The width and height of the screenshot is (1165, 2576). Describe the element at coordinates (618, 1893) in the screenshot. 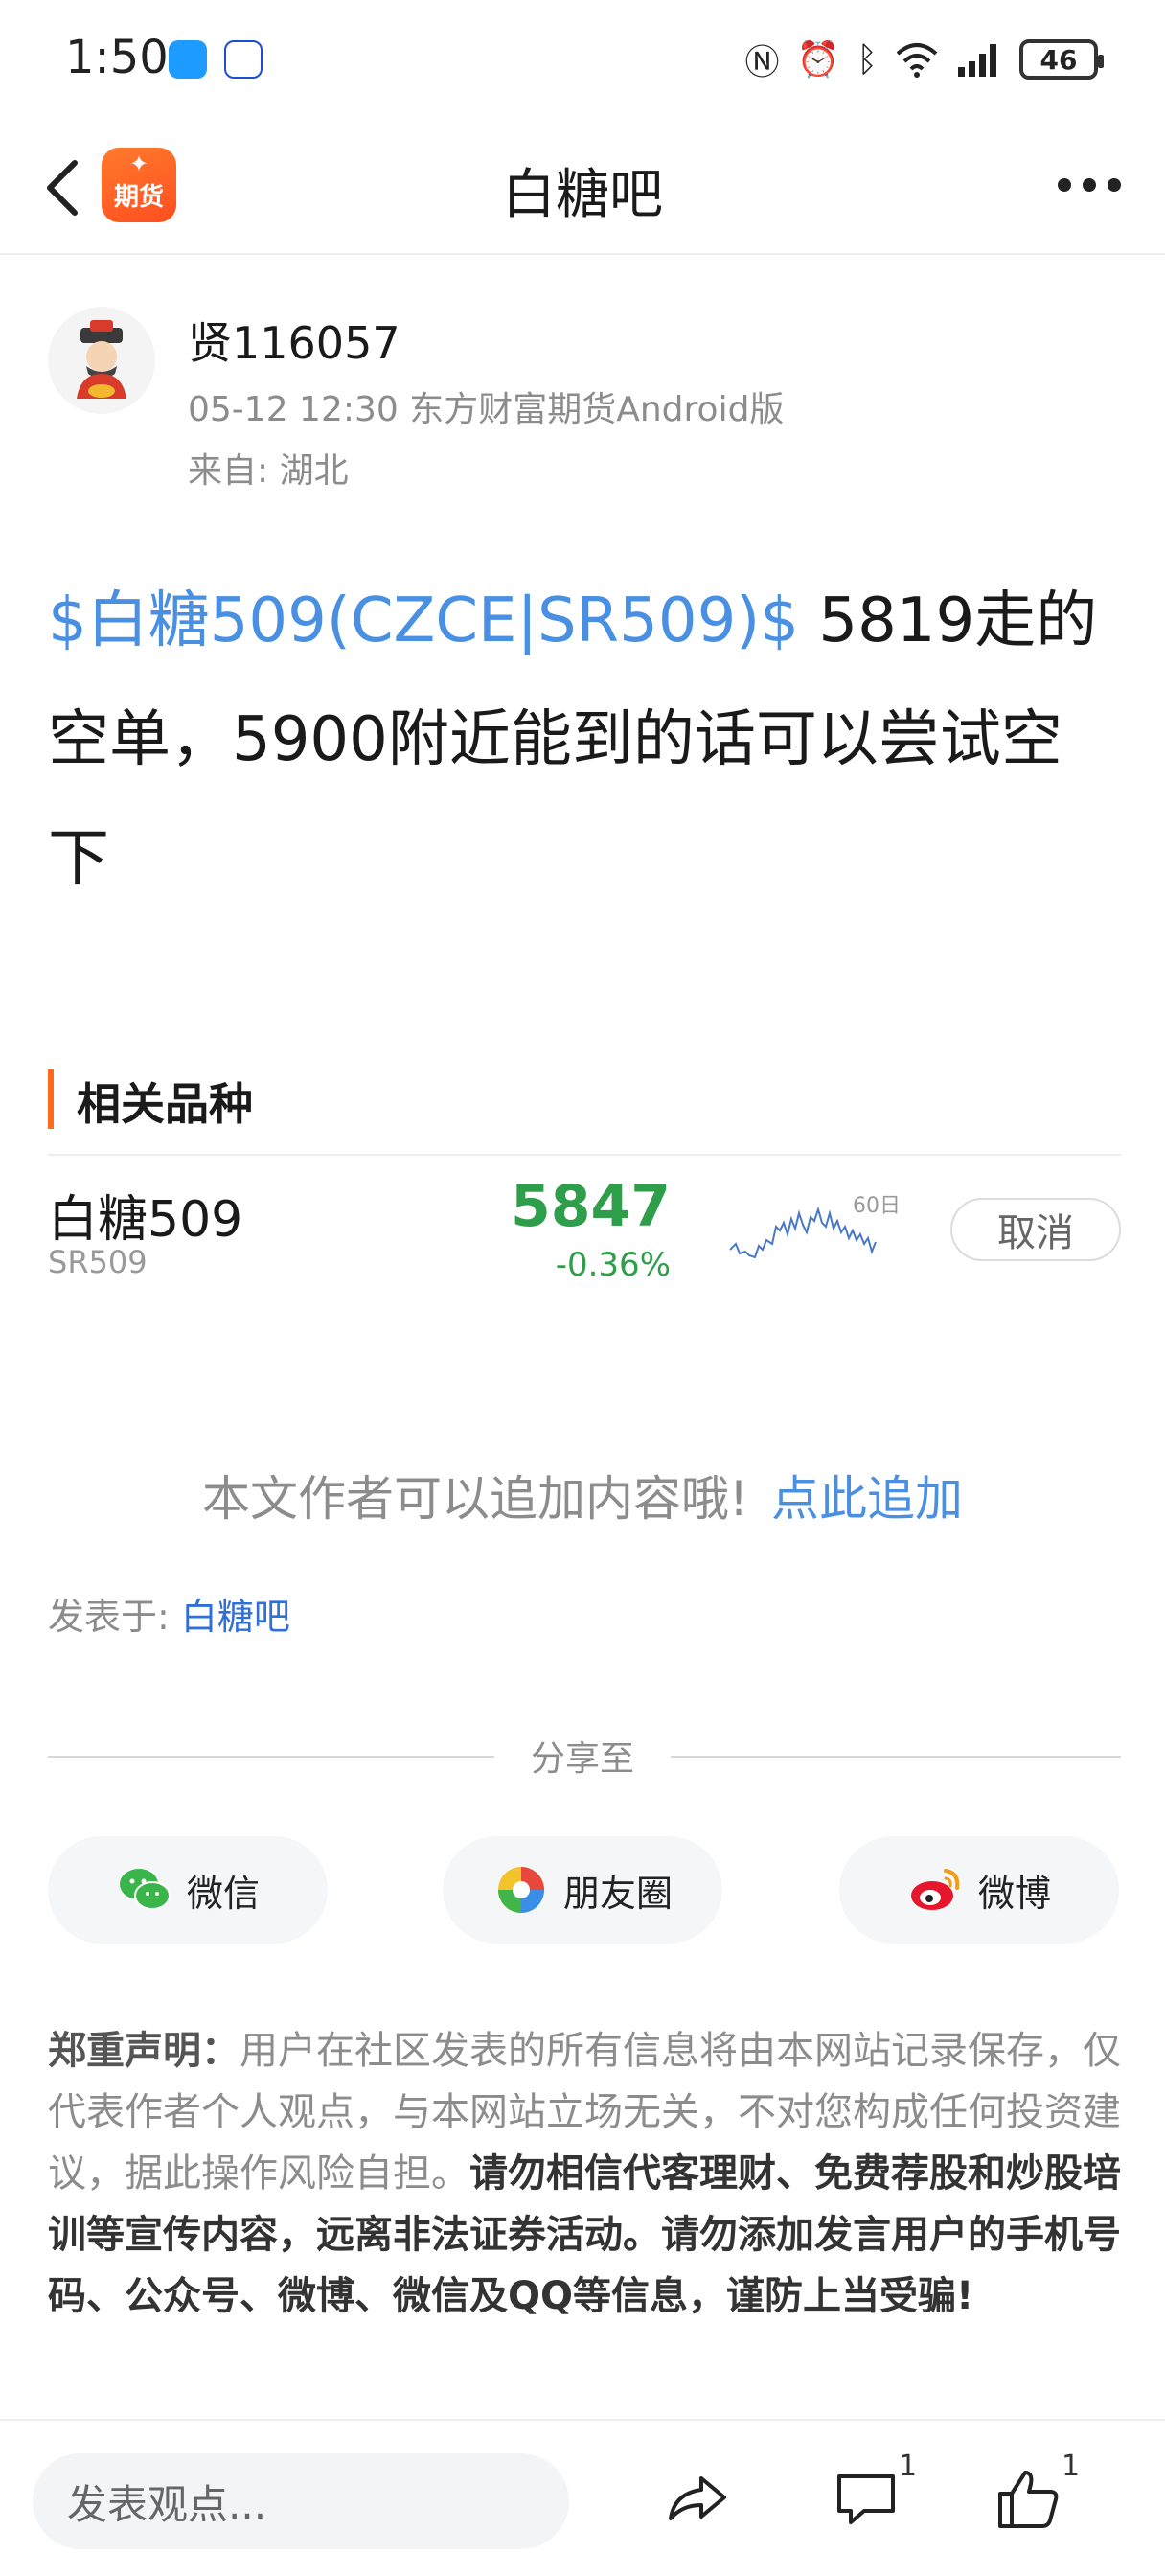

I see `share-moments-label: 朋友圈` at that location.